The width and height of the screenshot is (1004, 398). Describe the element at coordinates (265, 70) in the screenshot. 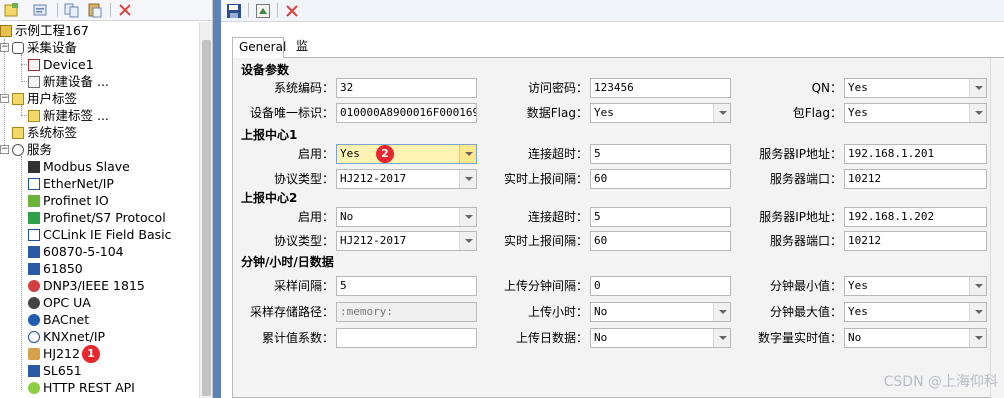

I see `section-device-params: 设备参数` at that location.